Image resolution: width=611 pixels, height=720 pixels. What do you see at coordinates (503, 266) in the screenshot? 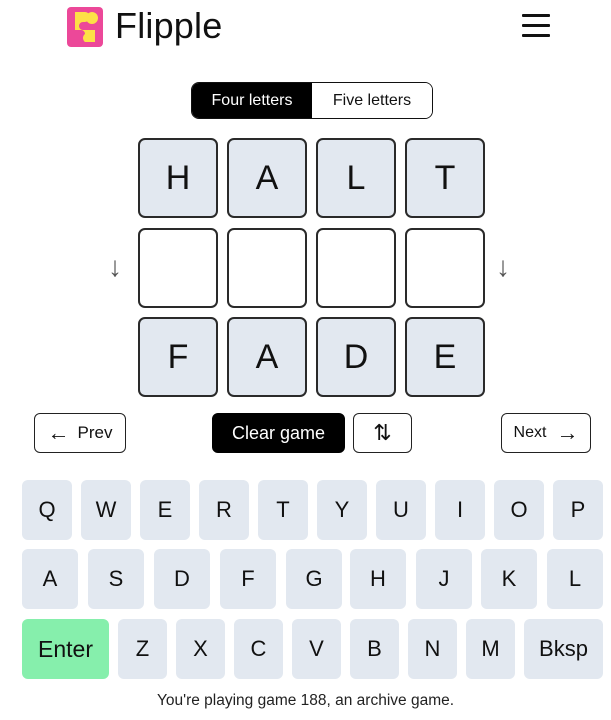
I see `down-arrow-right-icon: ↓` at bounding box center [503, 266].